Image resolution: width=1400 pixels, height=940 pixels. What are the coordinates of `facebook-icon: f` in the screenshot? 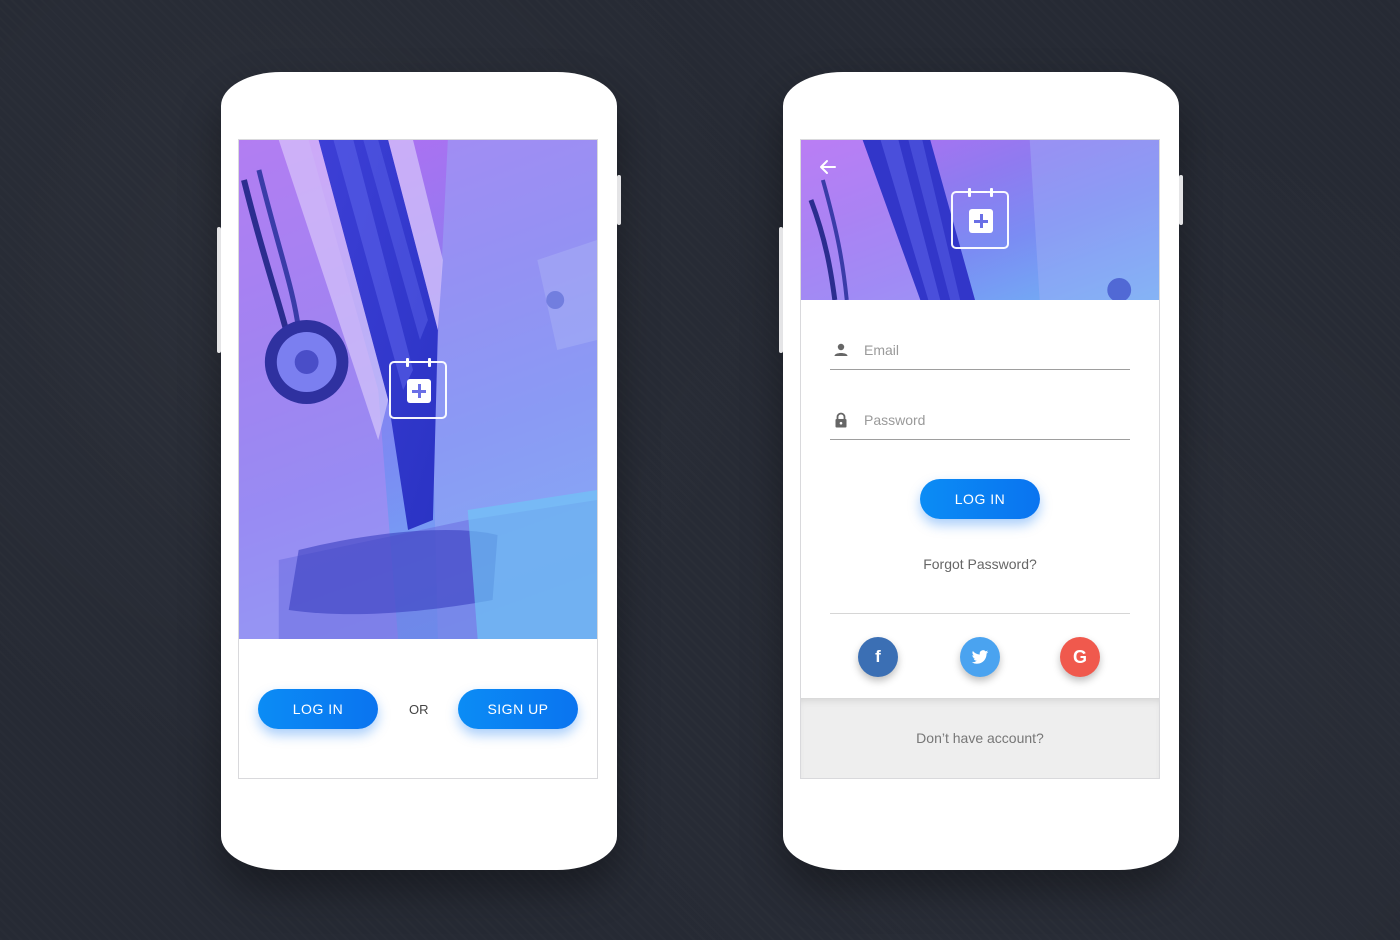 It's located at (878, 656).